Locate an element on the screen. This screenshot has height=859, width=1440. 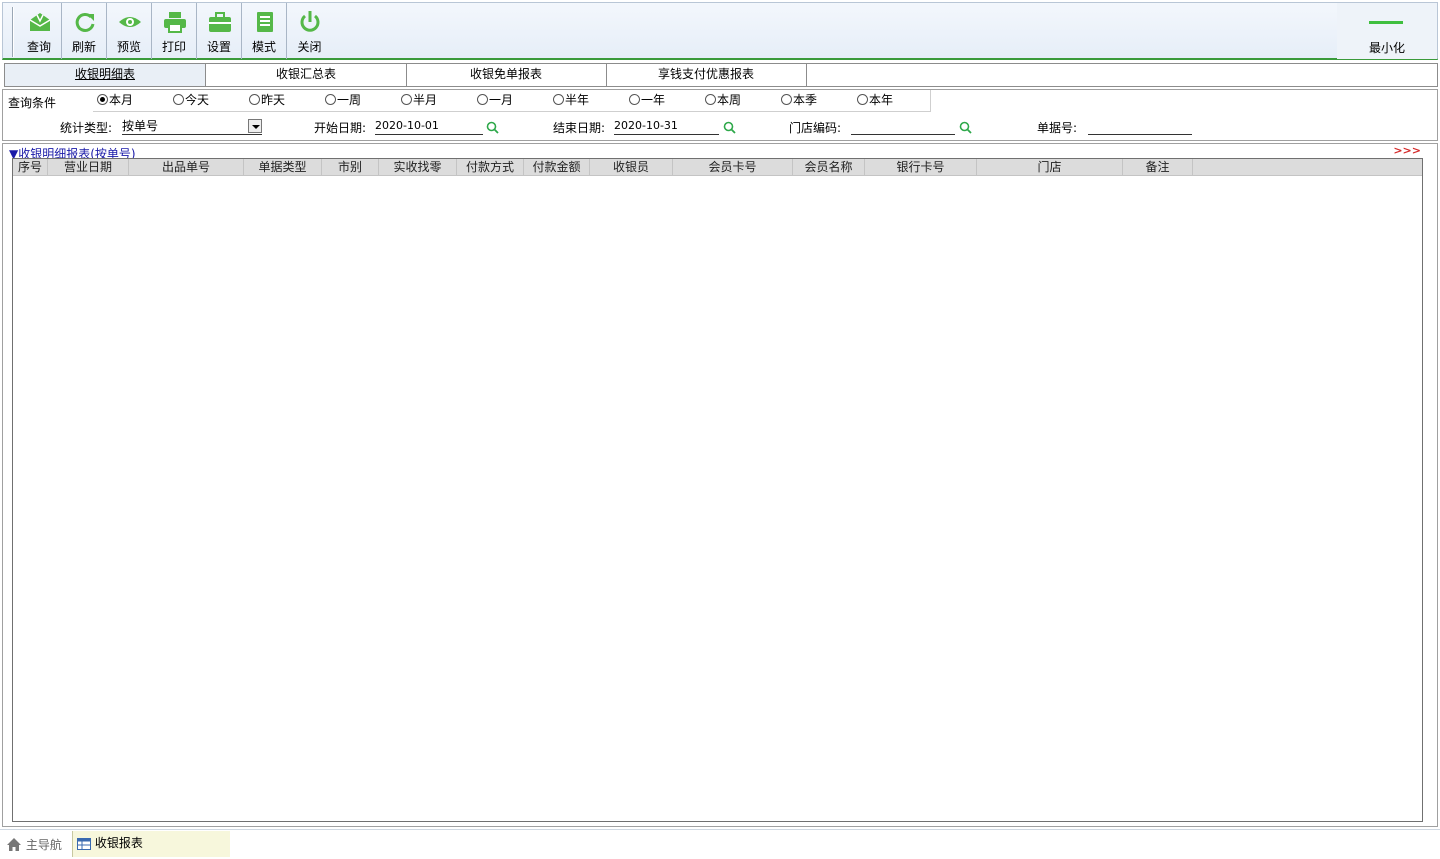
settings-button: 设置 is located at coordinates (219, 31).